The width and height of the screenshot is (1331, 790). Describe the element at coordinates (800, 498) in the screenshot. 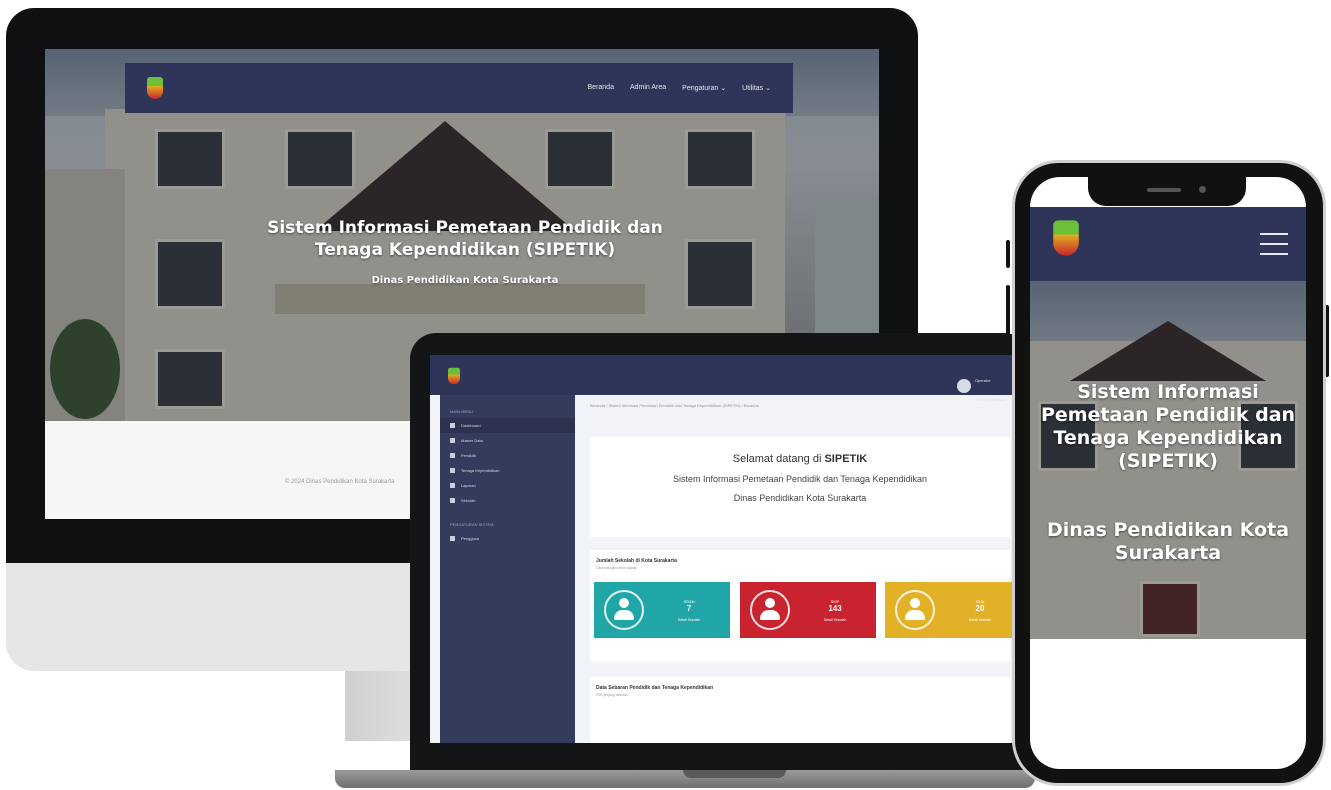

I see `welcome-line-3: Dinas Pendidikan Kota Surakarta` at that location.